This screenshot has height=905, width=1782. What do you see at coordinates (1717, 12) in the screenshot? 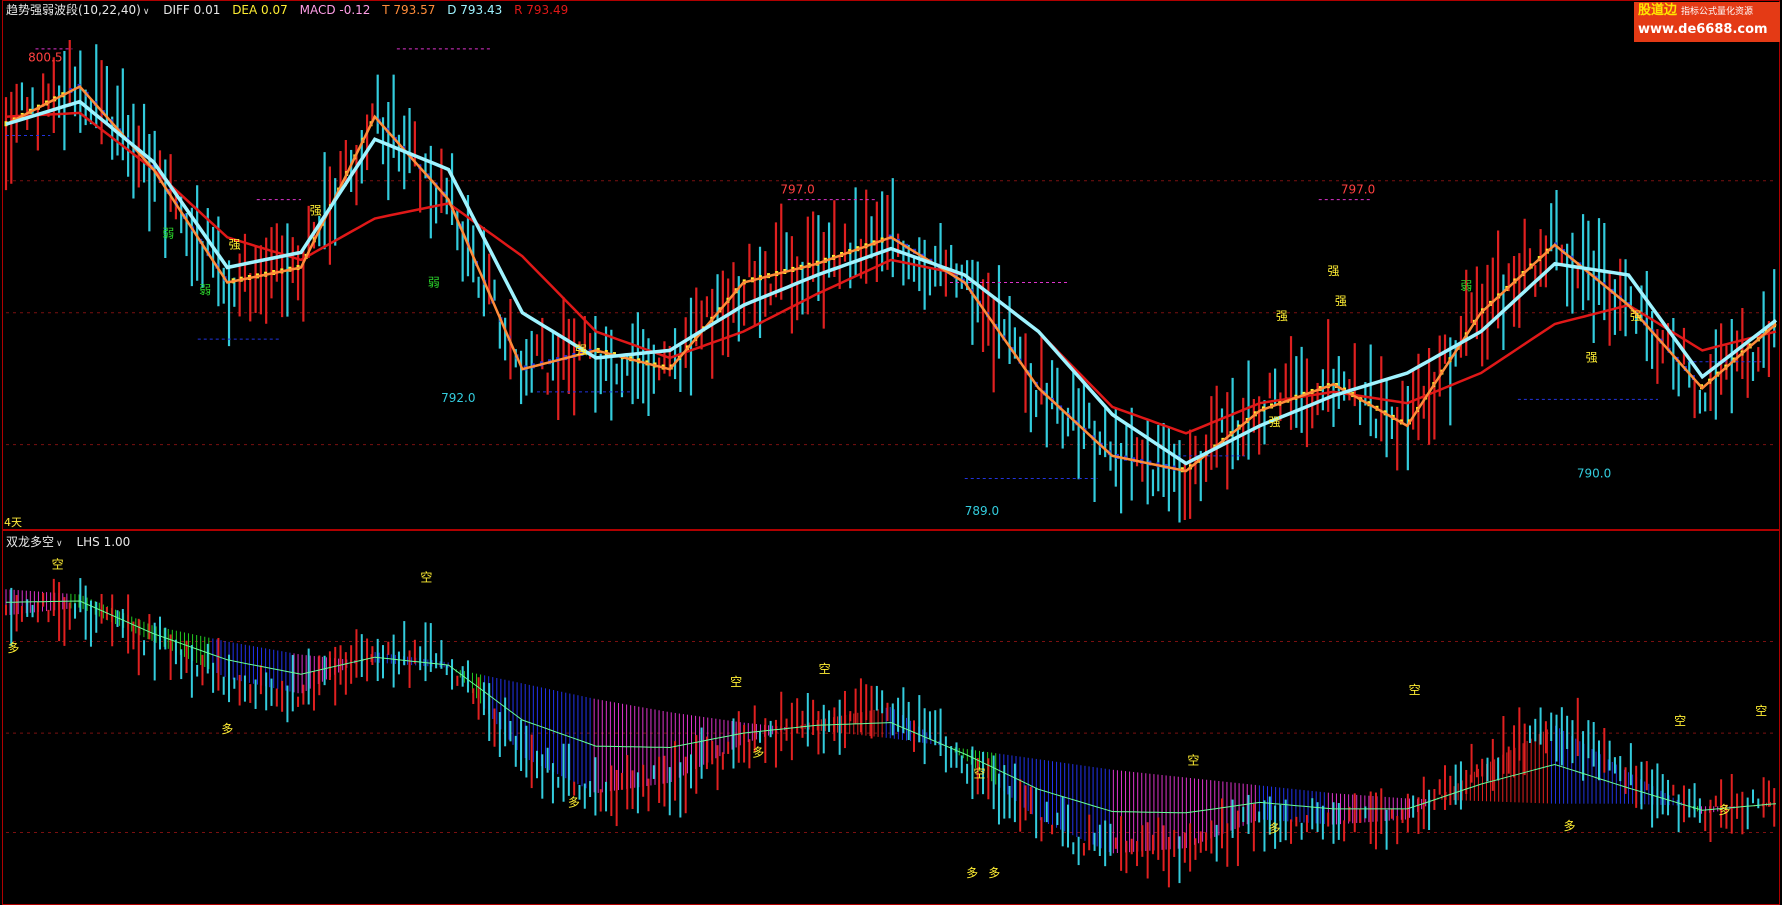
I see `logo-subtitle: 指标公式量化资源` at bounding box center [1717, 12].